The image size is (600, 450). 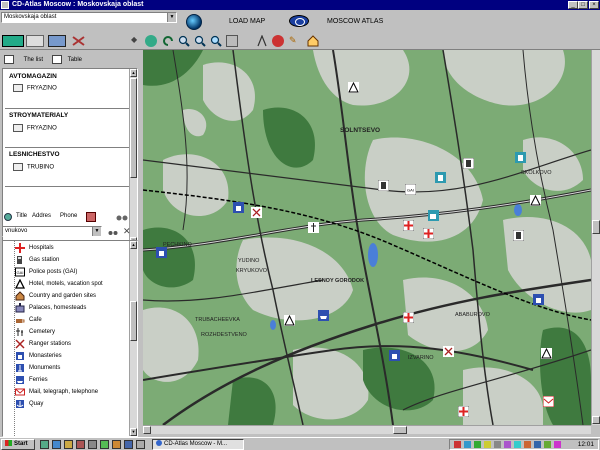 What do you see at coordinates (33, 167) in the screenshot?
I see `list-item: TRUBINO` at bounding box center [33, 167].